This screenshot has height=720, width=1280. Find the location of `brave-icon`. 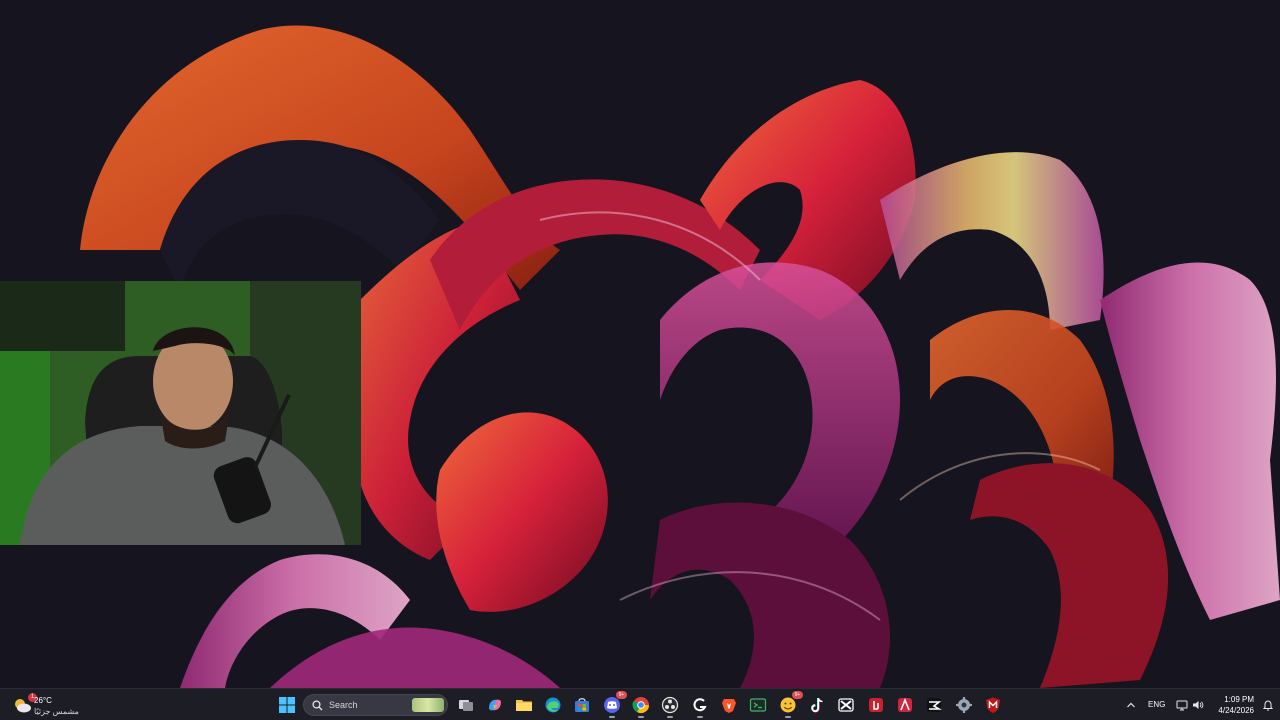

brave-icon is located at coordinates (729, 706).